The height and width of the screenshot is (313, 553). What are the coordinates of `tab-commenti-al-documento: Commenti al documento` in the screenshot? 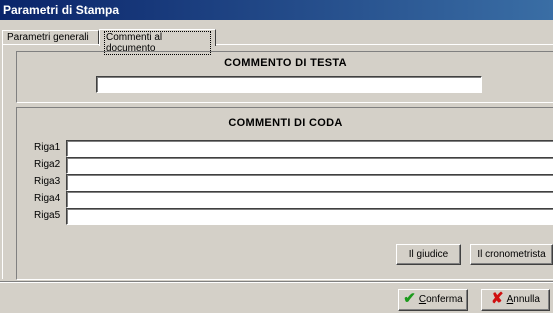 It's located at (157, 42).